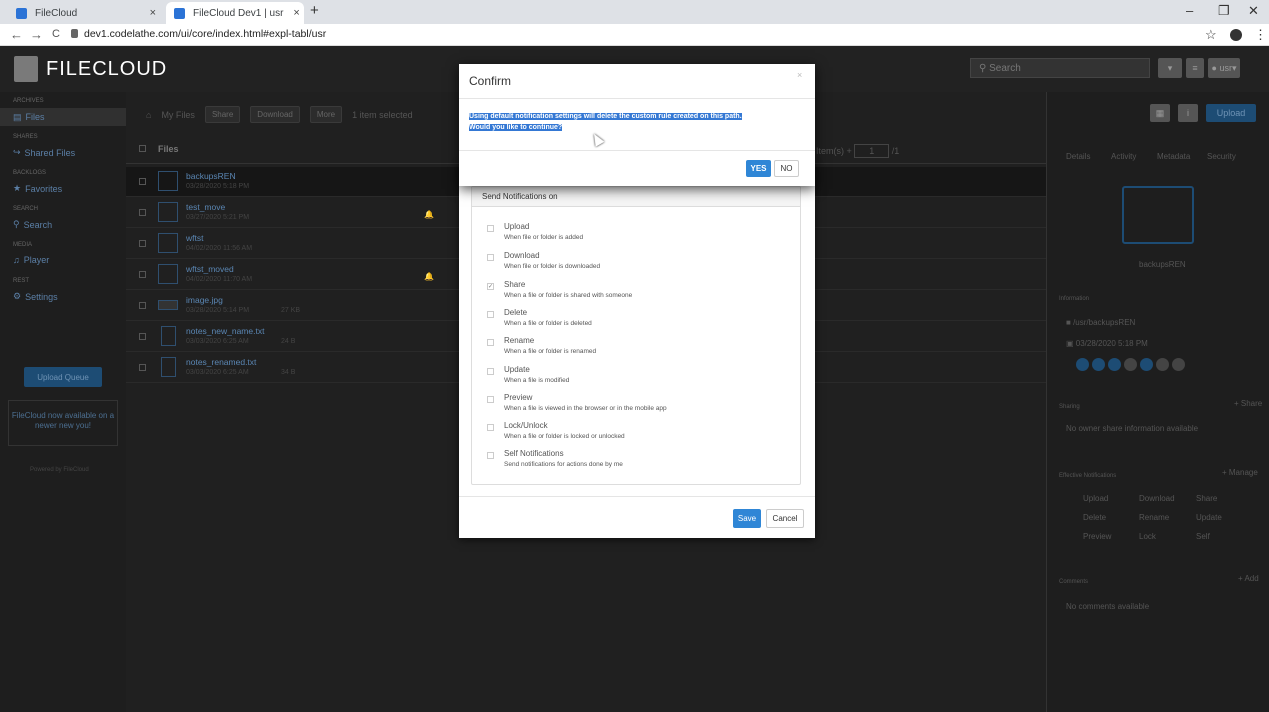  What do you see at coordinates (1214, 68) in the screenshot?
I see `user-icon: ●` at bounding box center [1214, 68].